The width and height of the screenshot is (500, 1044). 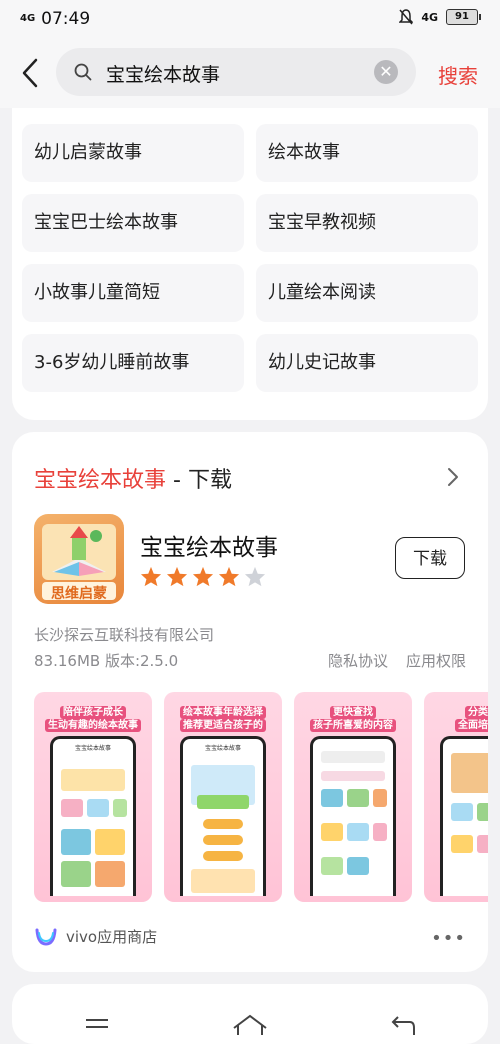 What do you see at coordinates (353, 712) in the screenshot?
I see `screenshot-caption: 更快查找` at bounding box center [353, 712].